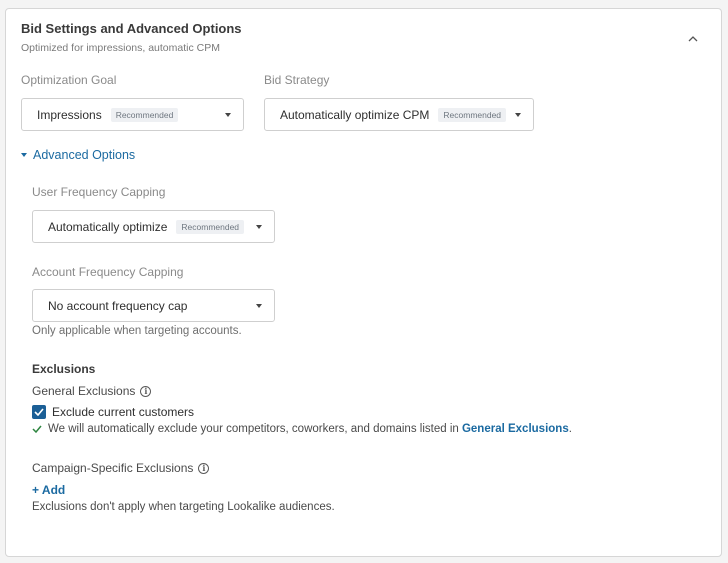 This screenshot has width=728, height=563. What do you see at coordinates (99, 192) in the screenshot?
I see `user-frequency-label: User Frequency Capping` at bounding box center [99, 192].